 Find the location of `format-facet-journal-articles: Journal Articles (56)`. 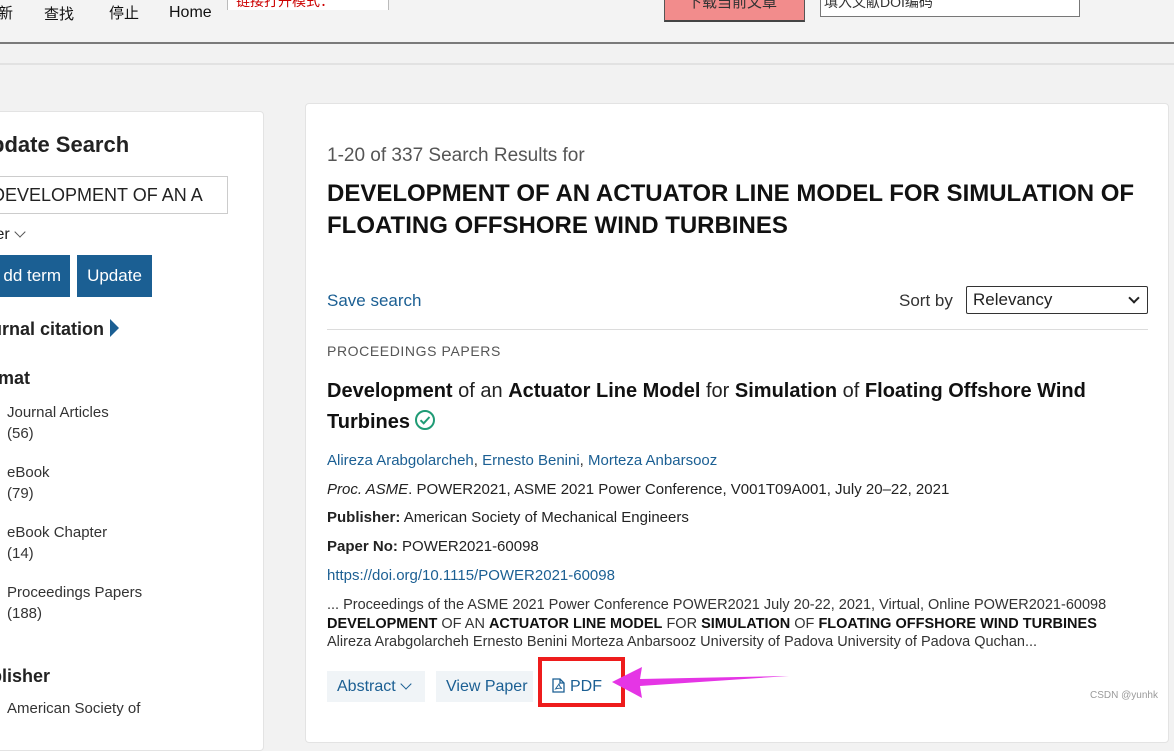

format-facet-journal-articles: Journal Articles (56) is located at coordinates (58, 423).